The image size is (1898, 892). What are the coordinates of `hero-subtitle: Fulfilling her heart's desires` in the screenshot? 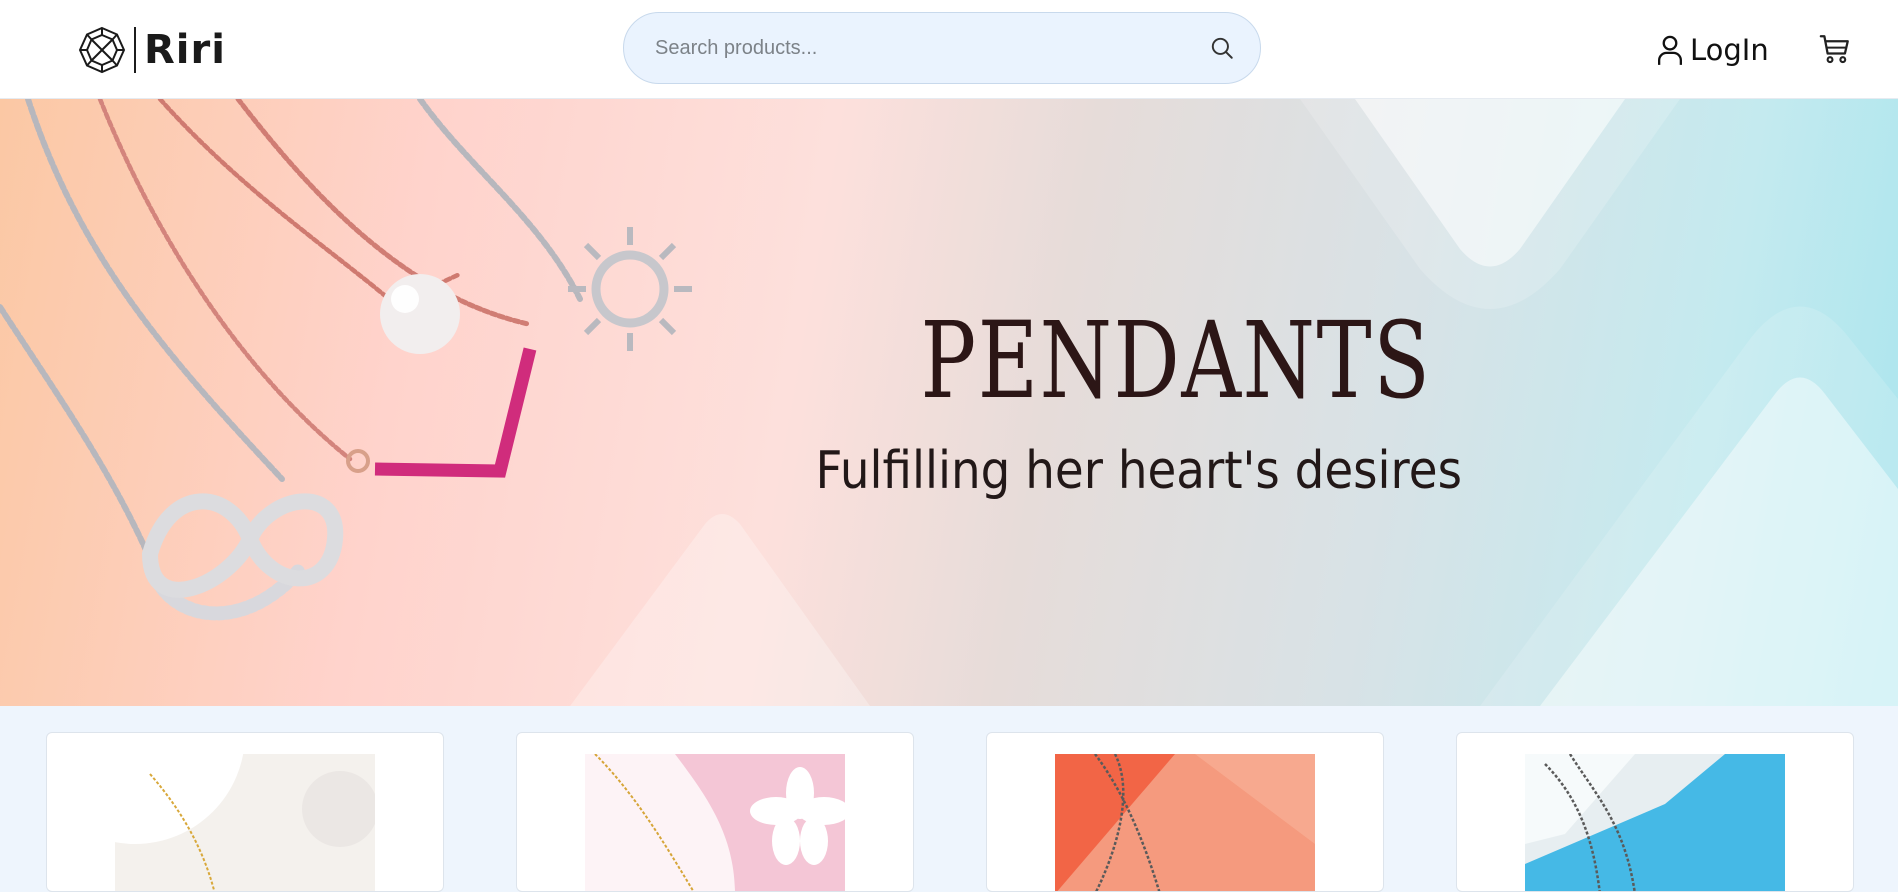 It's located at (1138, 471).